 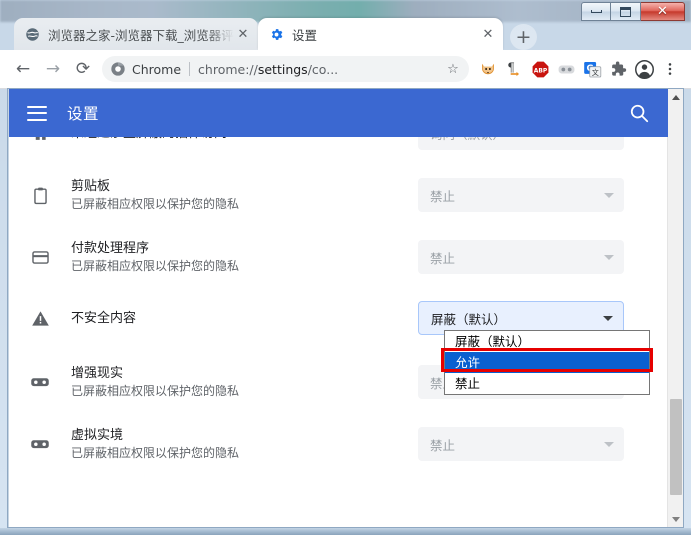 I want to click on permission-select-payment-handlers: 禁止, so click(x=521, y=257).